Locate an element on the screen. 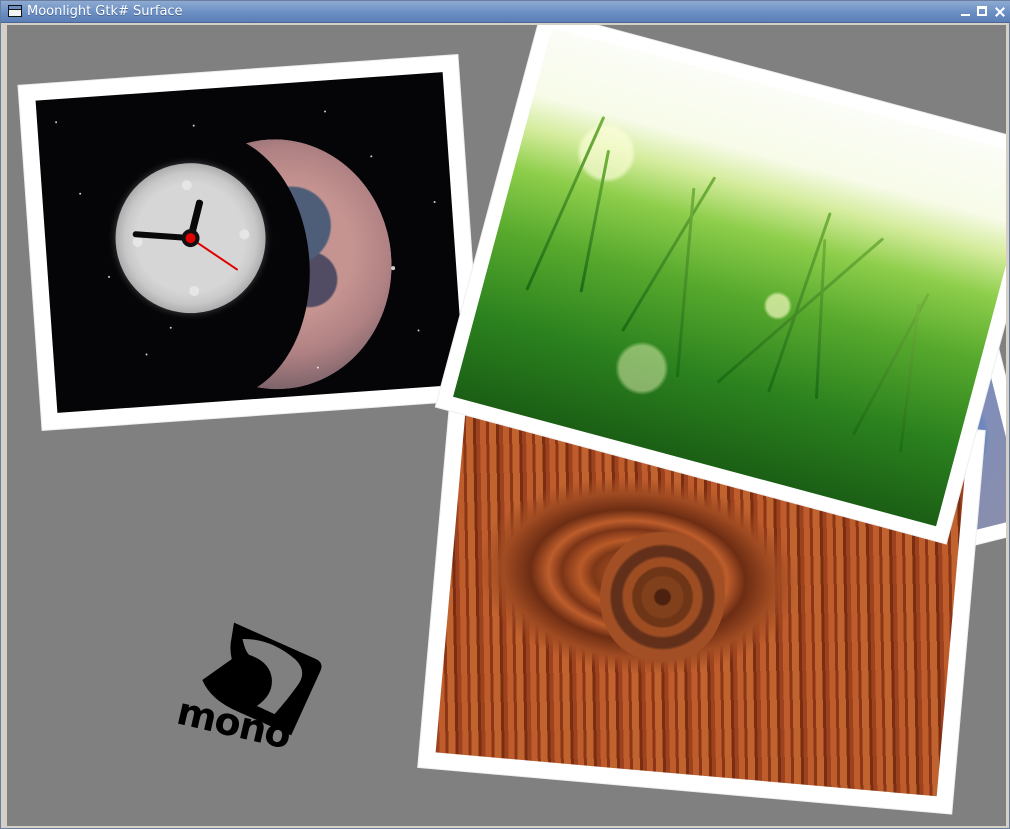  close-button is located at coordinates (999, 11).